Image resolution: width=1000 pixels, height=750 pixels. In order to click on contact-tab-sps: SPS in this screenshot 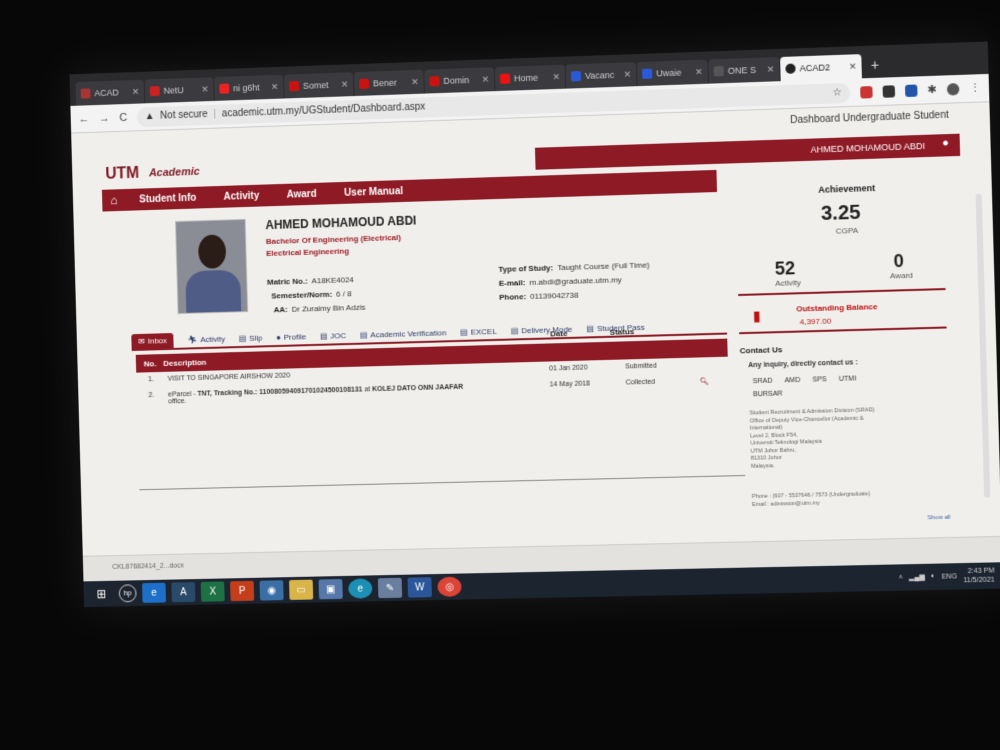, I will do `click(819, 379)`.